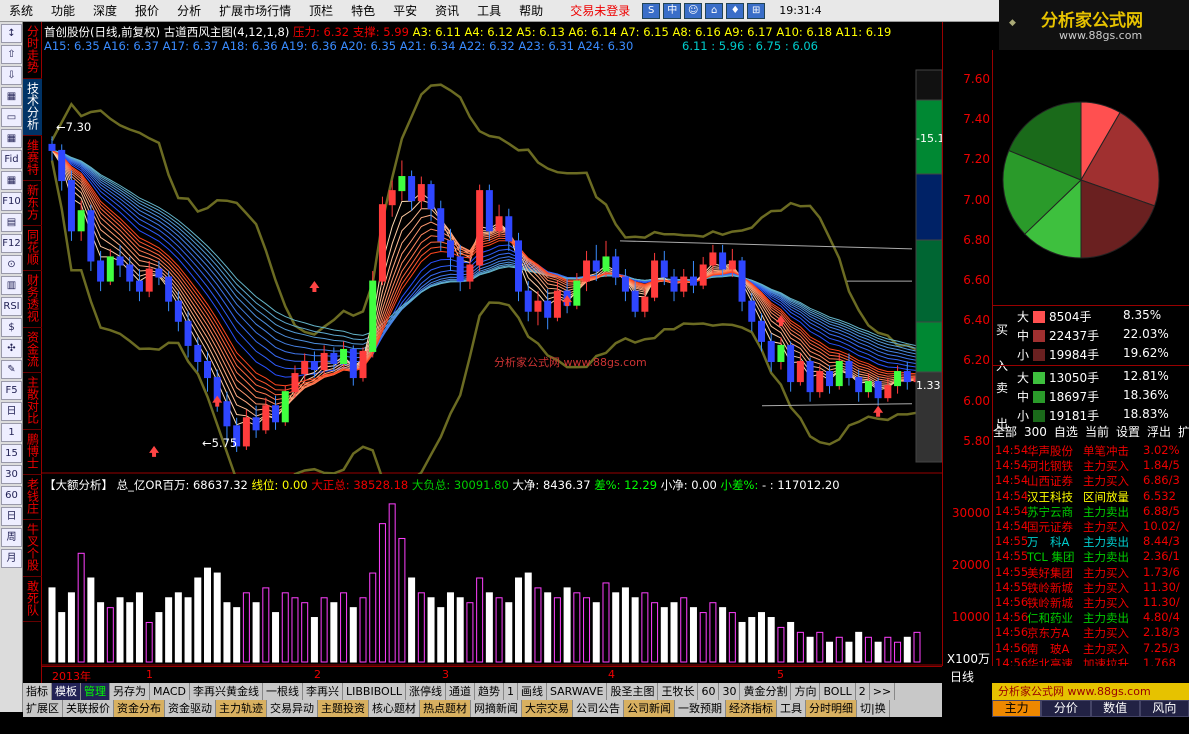  I want to click on ticker-row-1: 14:54 河北钢铁 主力买入 1.84/5, so click(1091, 465).